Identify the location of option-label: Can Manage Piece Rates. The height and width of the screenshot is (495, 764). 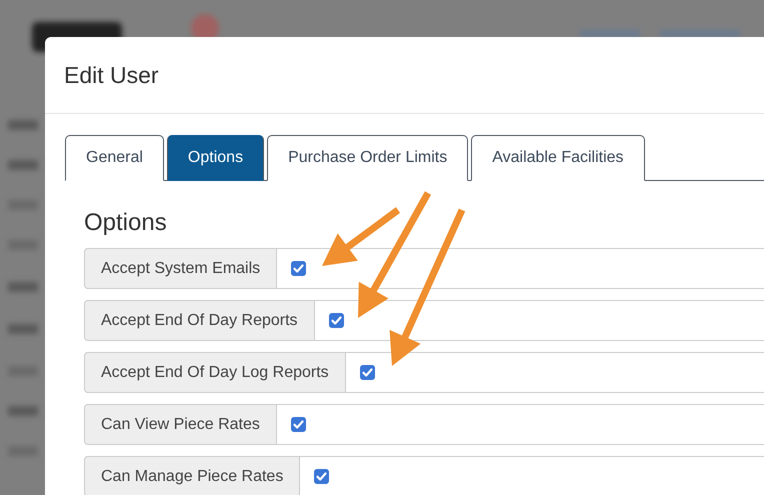
(192, 475).